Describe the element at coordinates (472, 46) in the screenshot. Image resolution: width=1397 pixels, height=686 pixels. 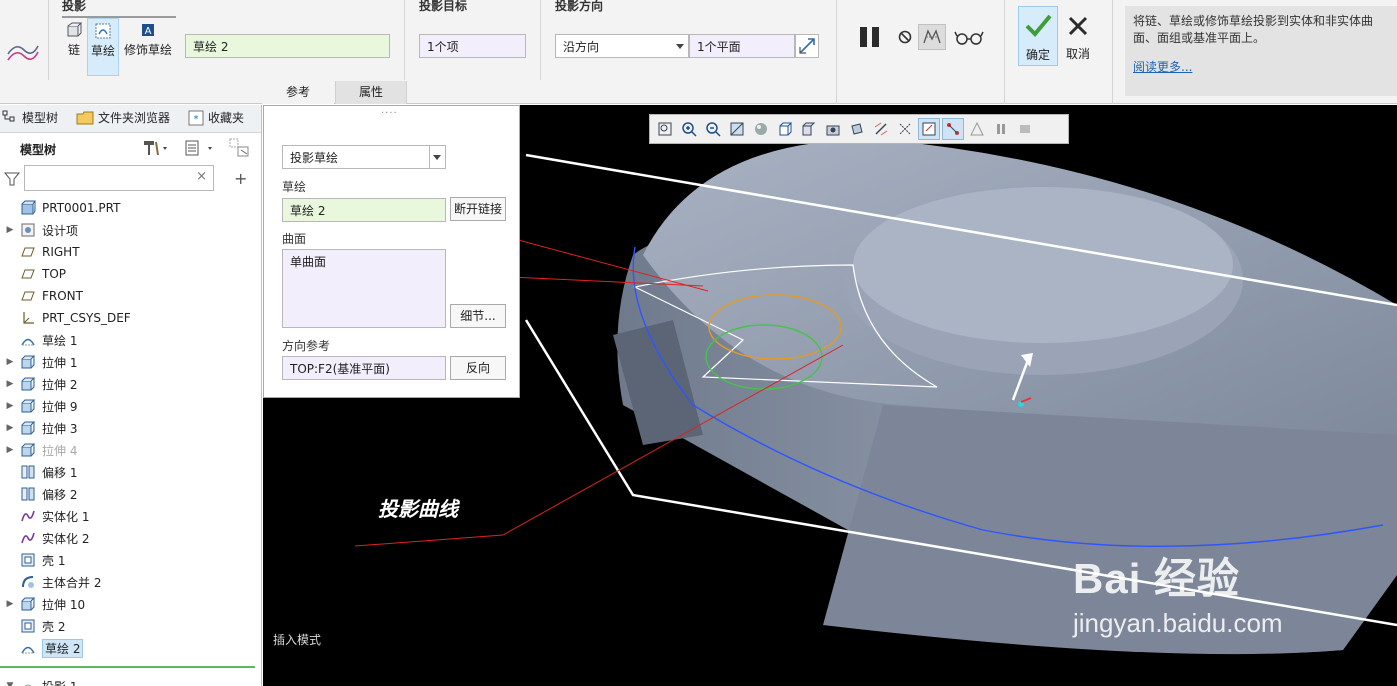
I see `projection-target-field: 1个项` at that location.